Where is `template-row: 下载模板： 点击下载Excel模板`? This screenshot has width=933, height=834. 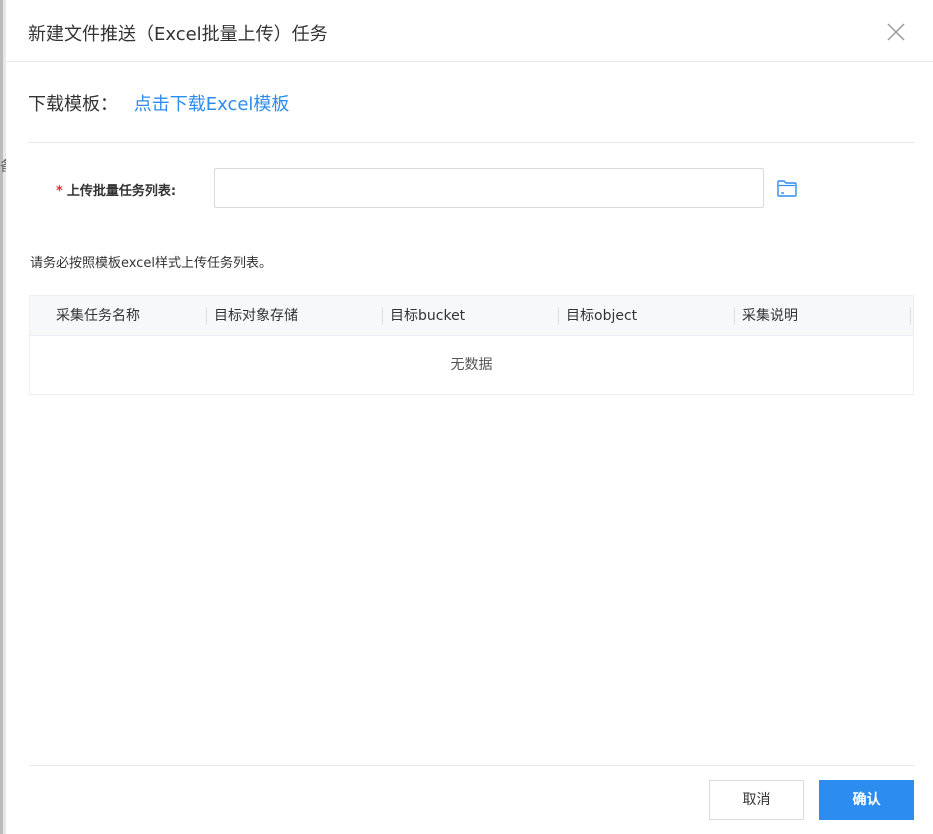 template-row: 下载模板： 点击下载Excel模板 is located at coordinates (158, 103).